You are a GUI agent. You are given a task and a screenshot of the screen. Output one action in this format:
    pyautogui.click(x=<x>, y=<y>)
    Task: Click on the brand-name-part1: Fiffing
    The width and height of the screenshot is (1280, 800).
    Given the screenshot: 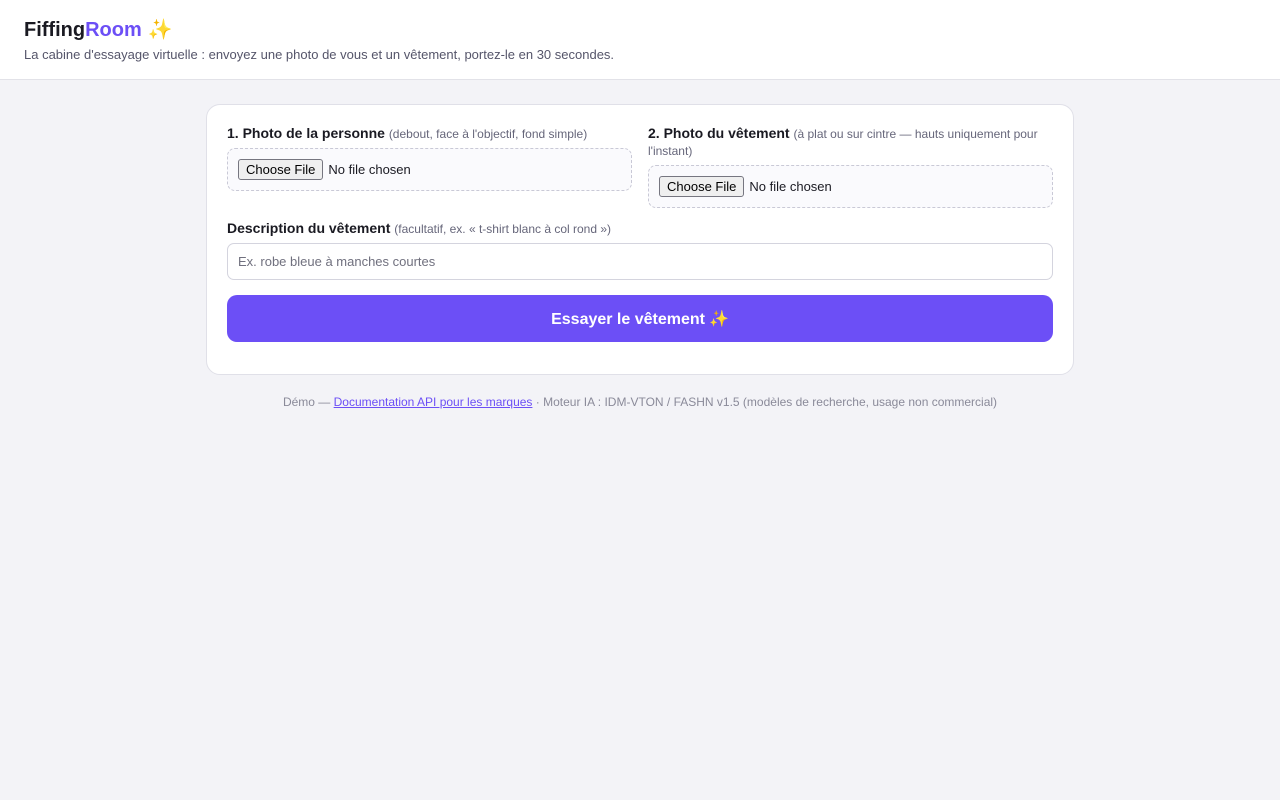 What is the action you would take?
    pyautogui.click(x=55, y=30)
    